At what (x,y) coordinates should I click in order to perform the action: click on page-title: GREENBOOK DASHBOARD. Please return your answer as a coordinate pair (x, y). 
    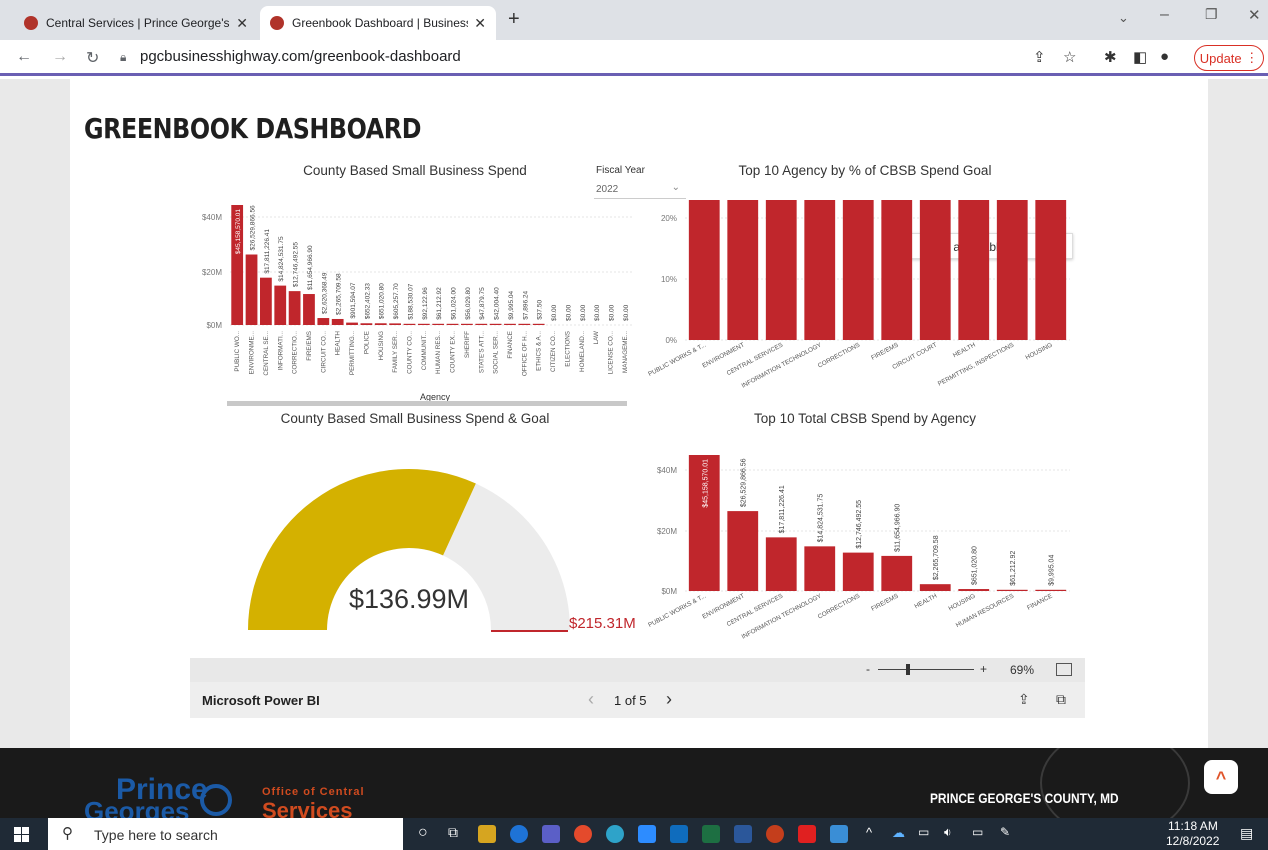
    Looking at the image, I should click on (253, 128).